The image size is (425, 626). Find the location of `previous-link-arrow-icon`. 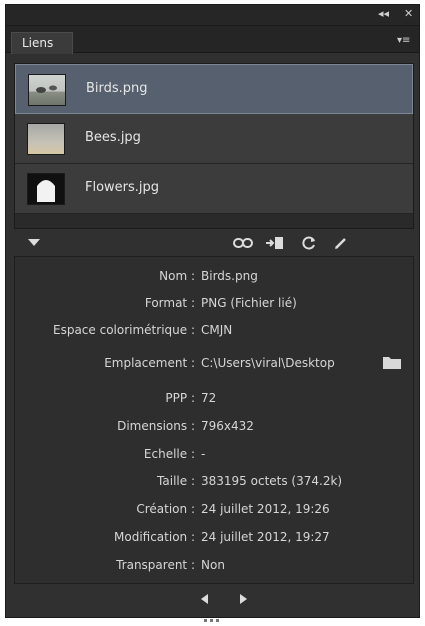

previous-link-arrow-icon is located at coordinates (205, 599).